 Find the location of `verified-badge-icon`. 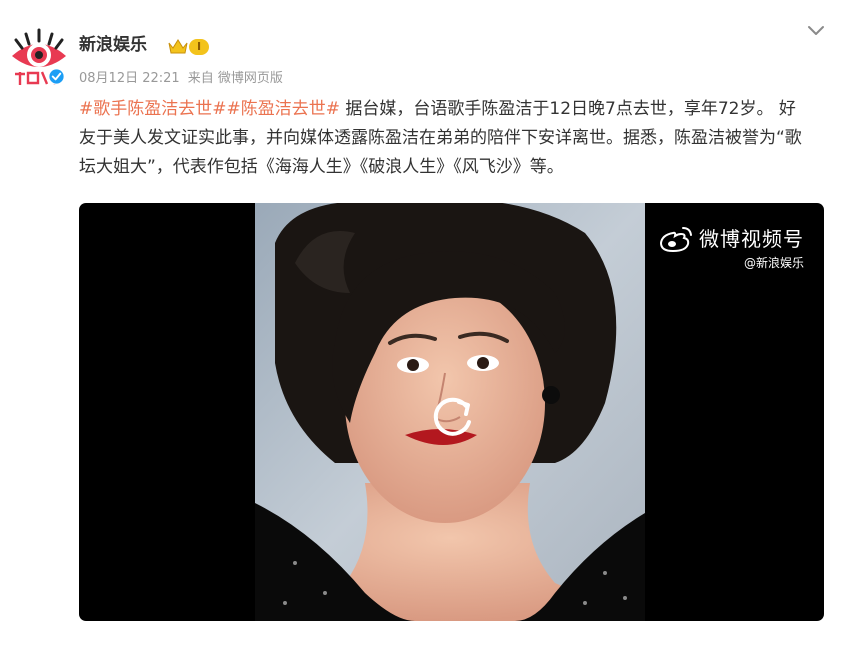

verified-badge-icon is located at coordinates (56, 76).